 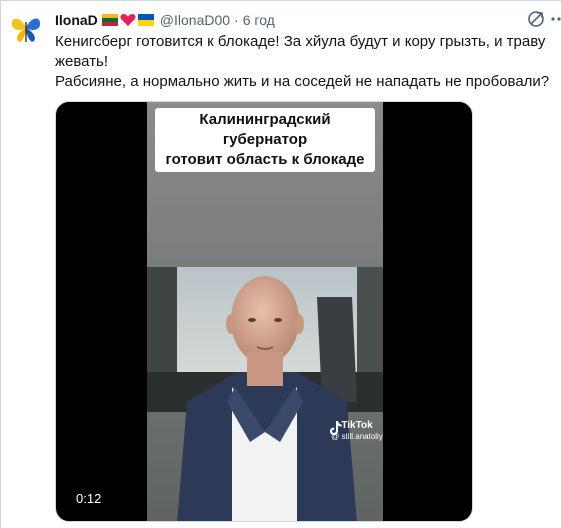 I want to click on tiktok-icon, so click(x=336, y=428).